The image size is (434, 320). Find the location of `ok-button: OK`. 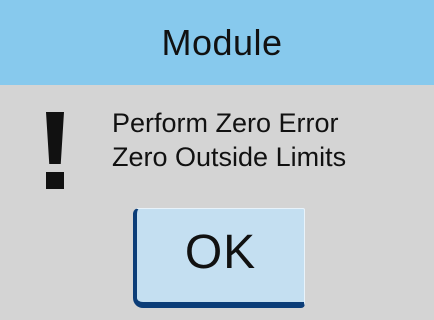

ok-button: OK is located at coordinates (219, 258).